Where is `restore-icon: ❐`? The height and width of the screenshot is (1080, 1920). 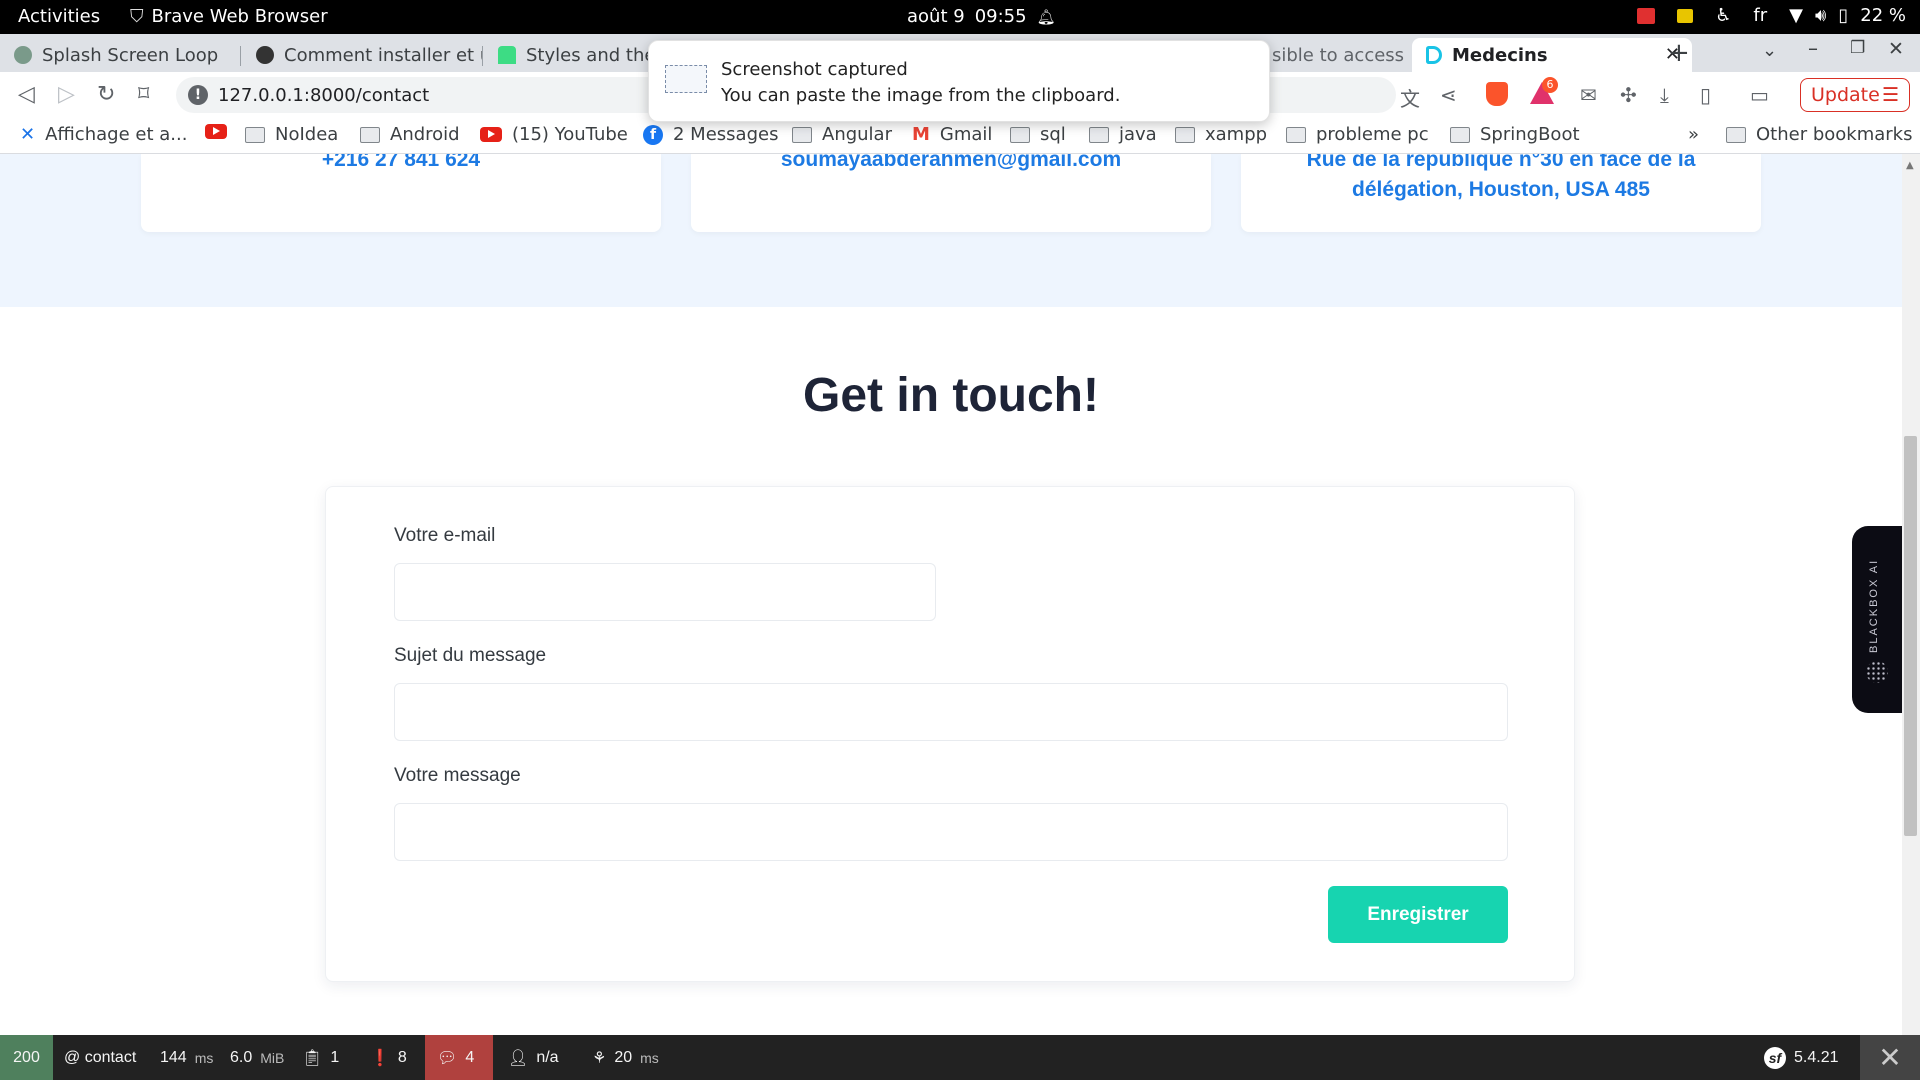
restore-icon: ❐ is located at coordinates (1857, 48).